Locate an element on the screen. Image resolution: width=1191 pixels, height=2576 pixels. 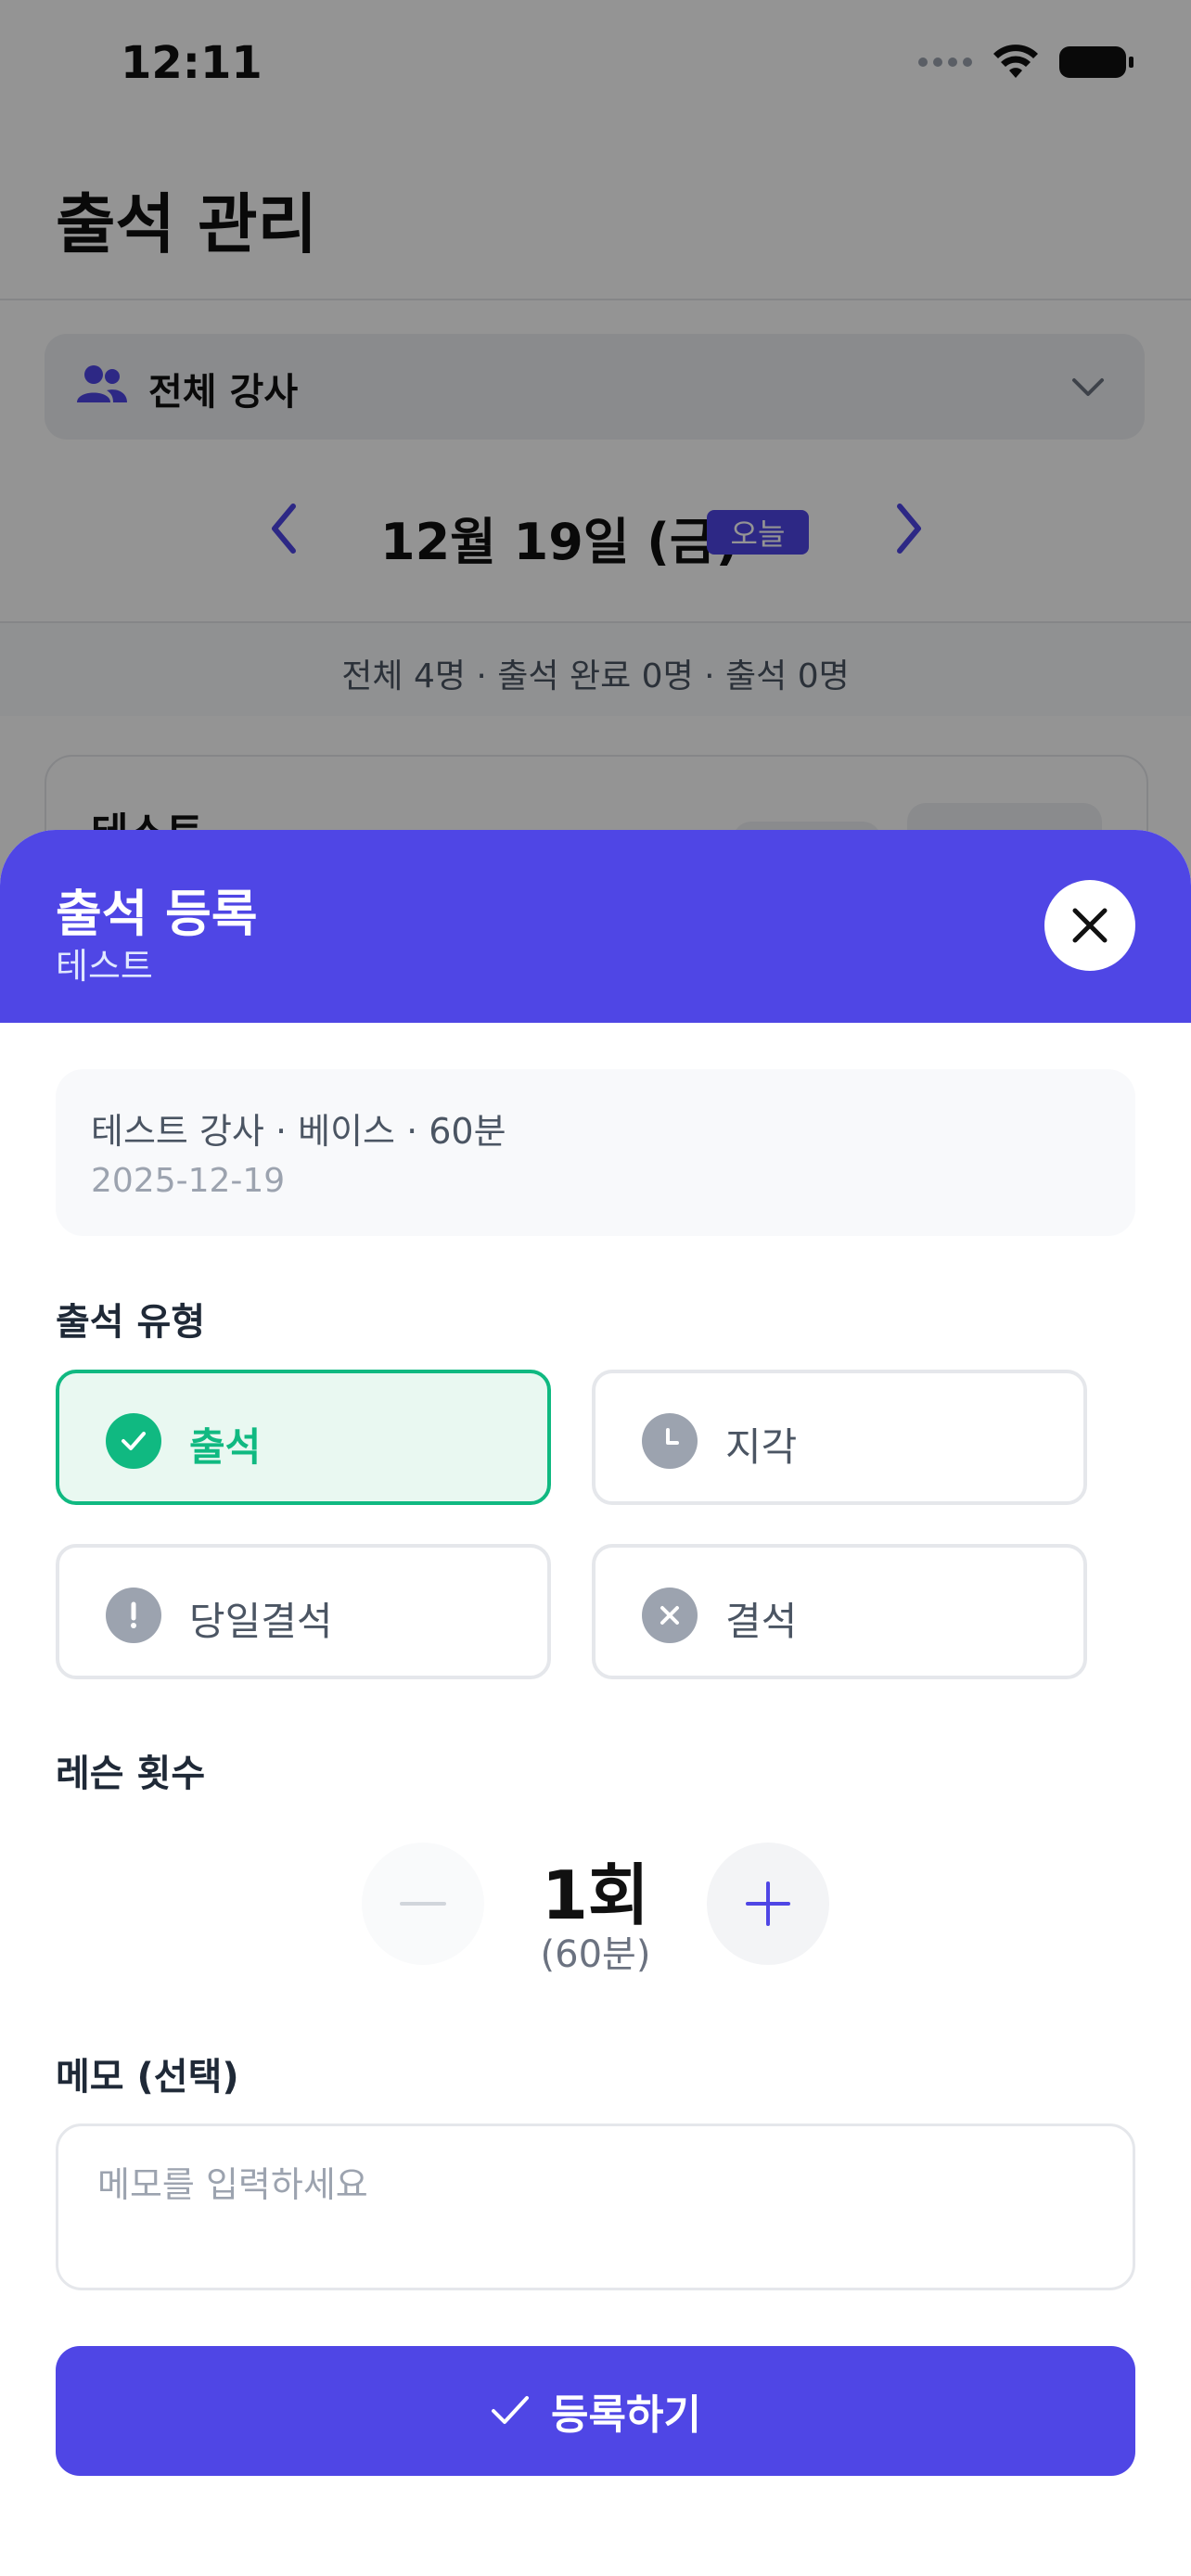
increment-button is located at coordinates (768, 1904).